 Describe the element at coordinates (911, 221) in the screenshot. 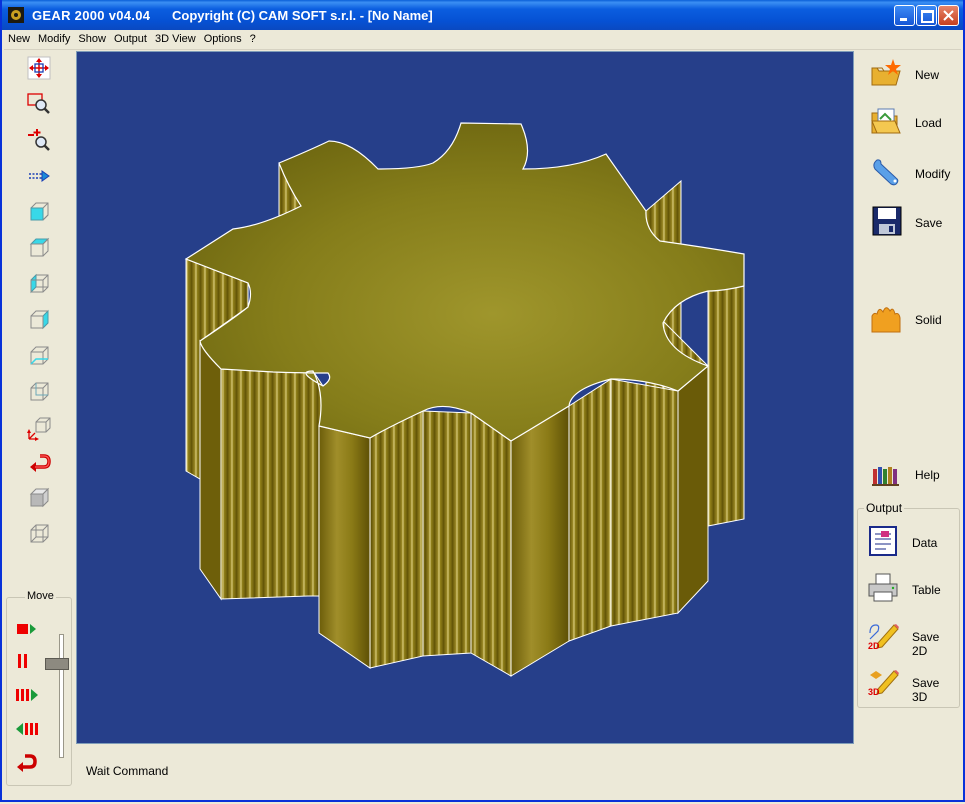

I see `save-button: Save` at that location.